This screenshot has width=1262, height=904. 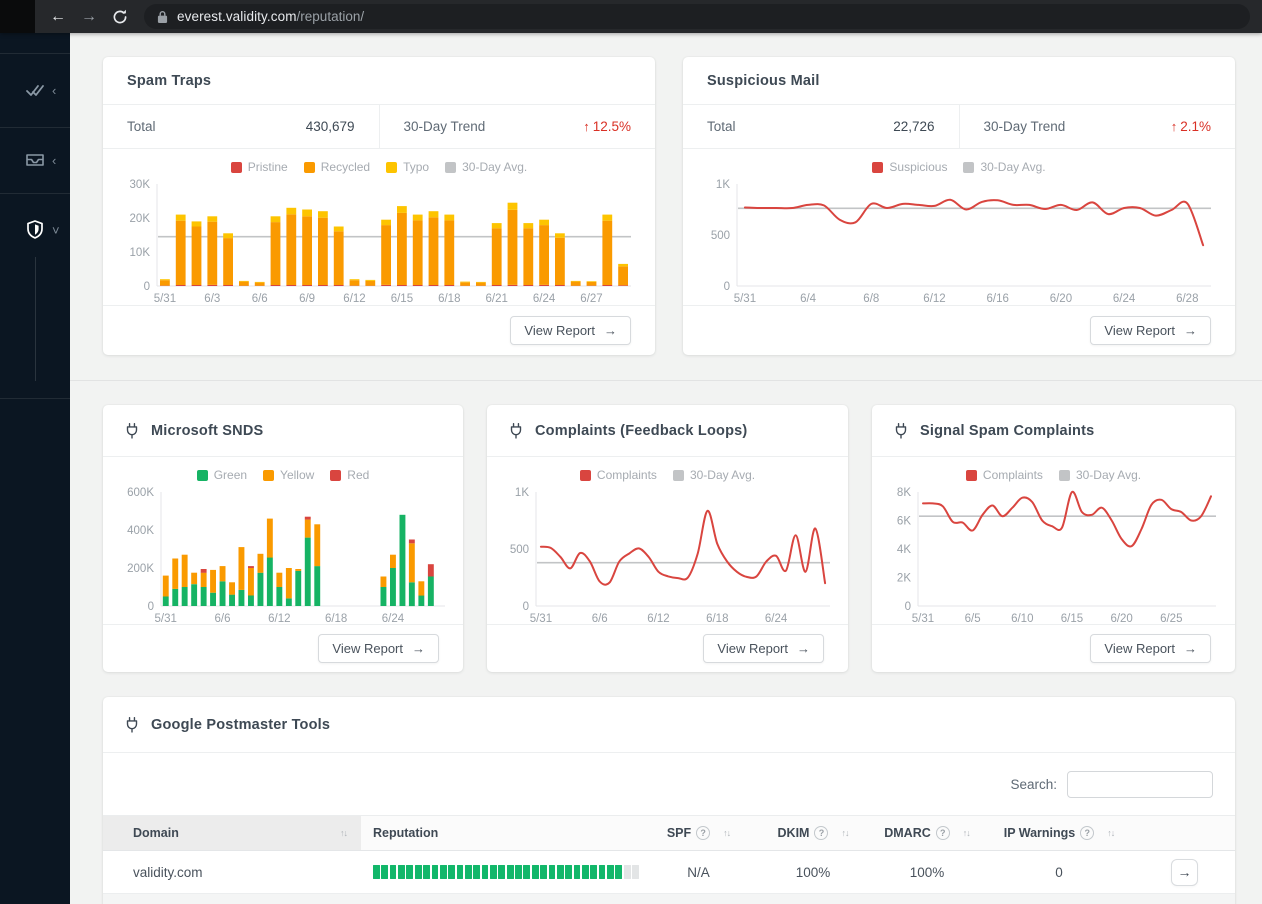 What do you see at coordinates (330, 126) in the screenshot?
I see `stat-value: 430,679` at bounding box center [330, 126].